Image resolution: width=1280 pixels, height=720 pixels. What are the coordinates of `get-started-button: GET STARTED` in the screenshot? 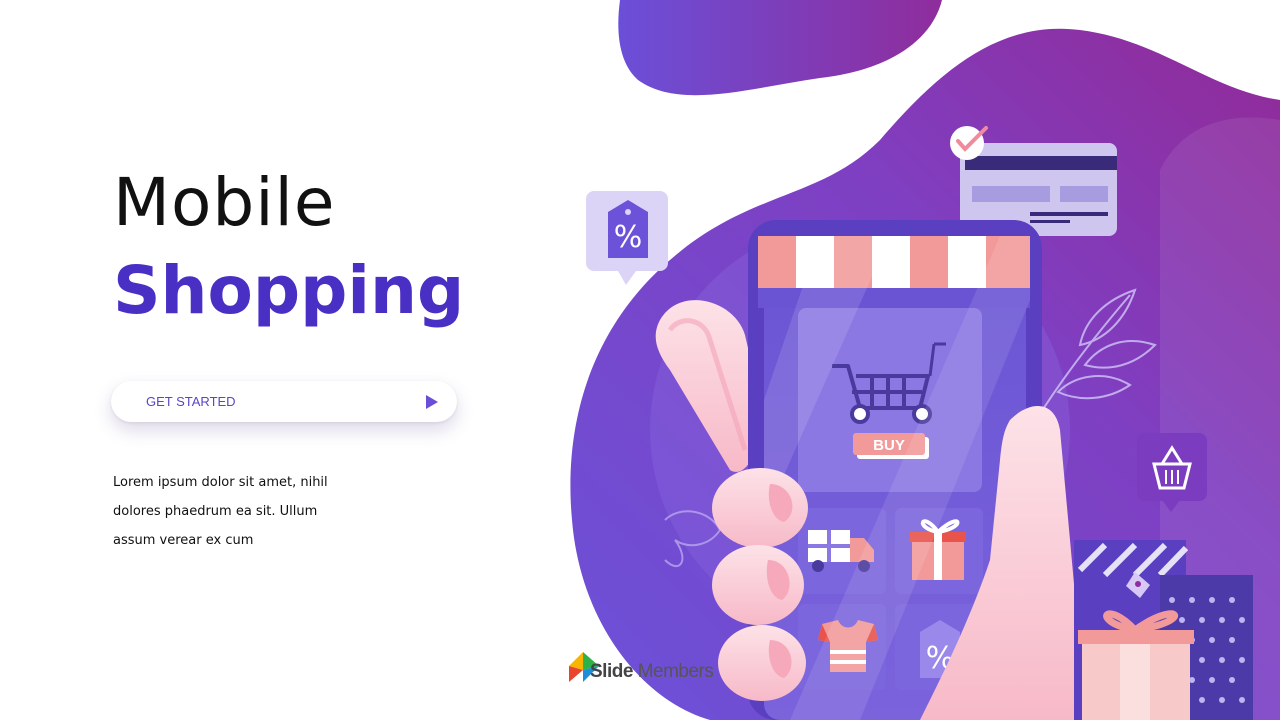 It's located at (284, 401).